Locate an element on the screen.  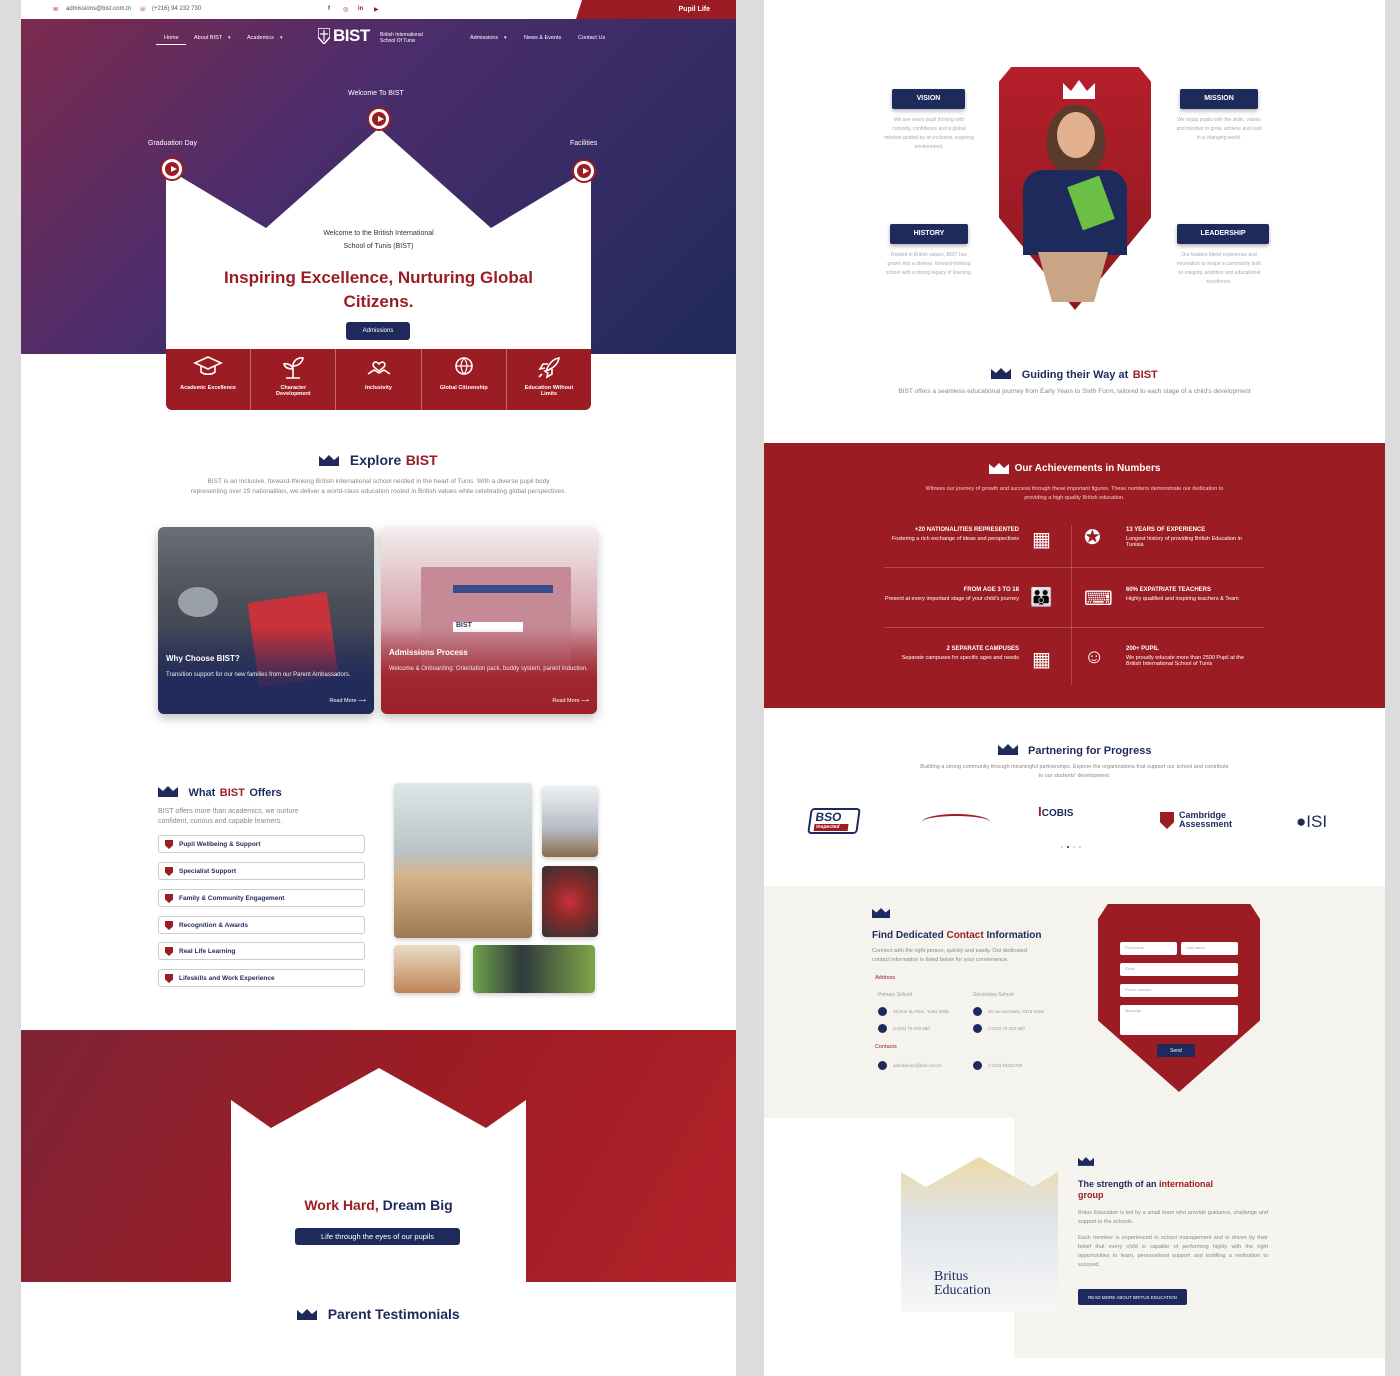
play-button-graduation is located at coordinates (172, 169).